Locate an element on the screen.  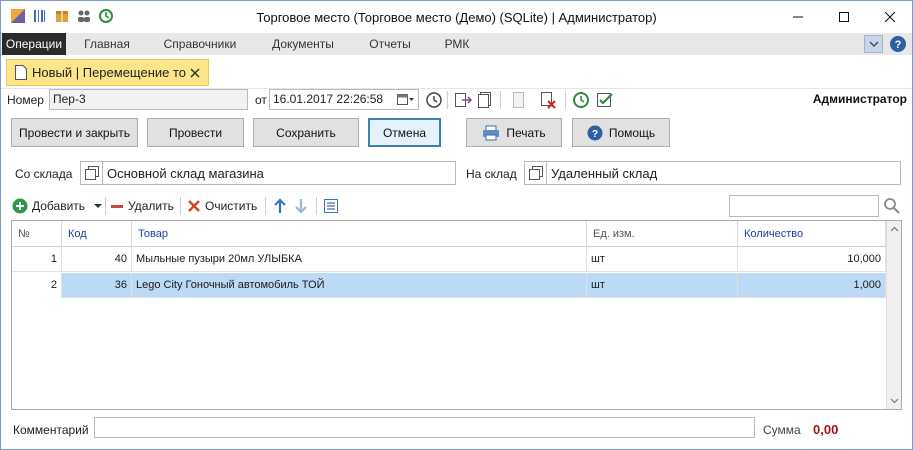
blank-document-icon is located at coordinates (518, 100).